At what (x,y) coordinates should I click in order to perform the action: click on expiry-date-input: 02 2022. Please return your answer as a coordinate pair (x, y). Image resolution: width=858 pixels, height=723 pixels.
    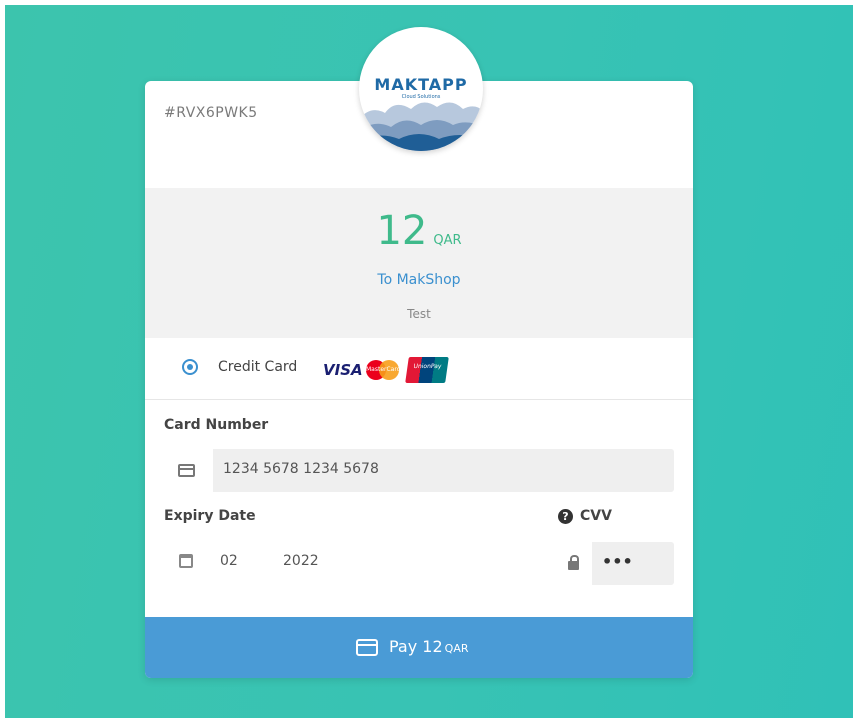
    Looking at the image, I should click on (266, 562).